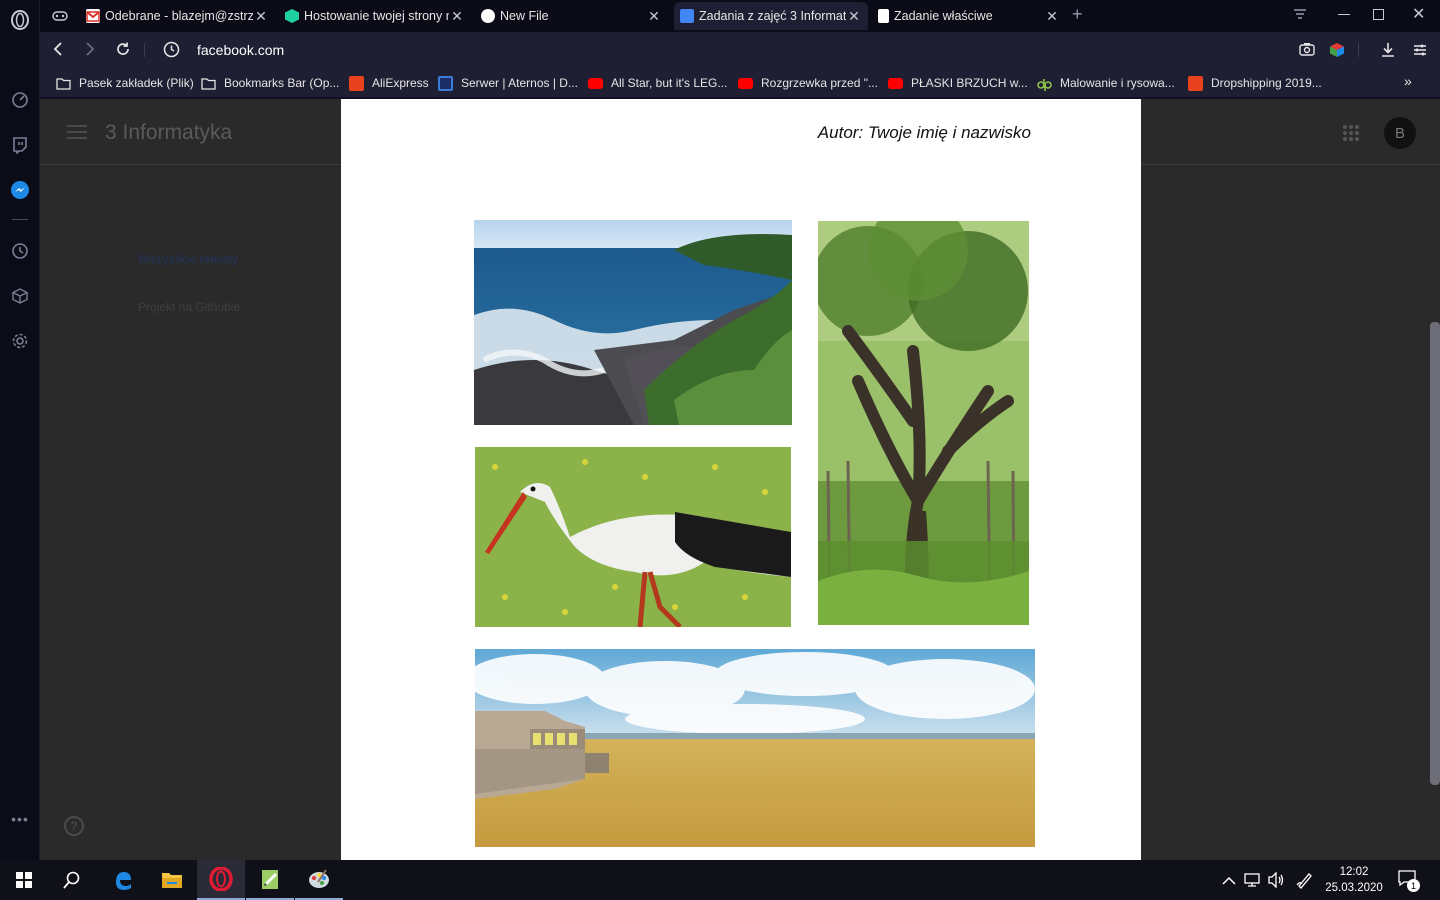  I want to click on clock-date: 25.03.2020, so click(1354, 888).